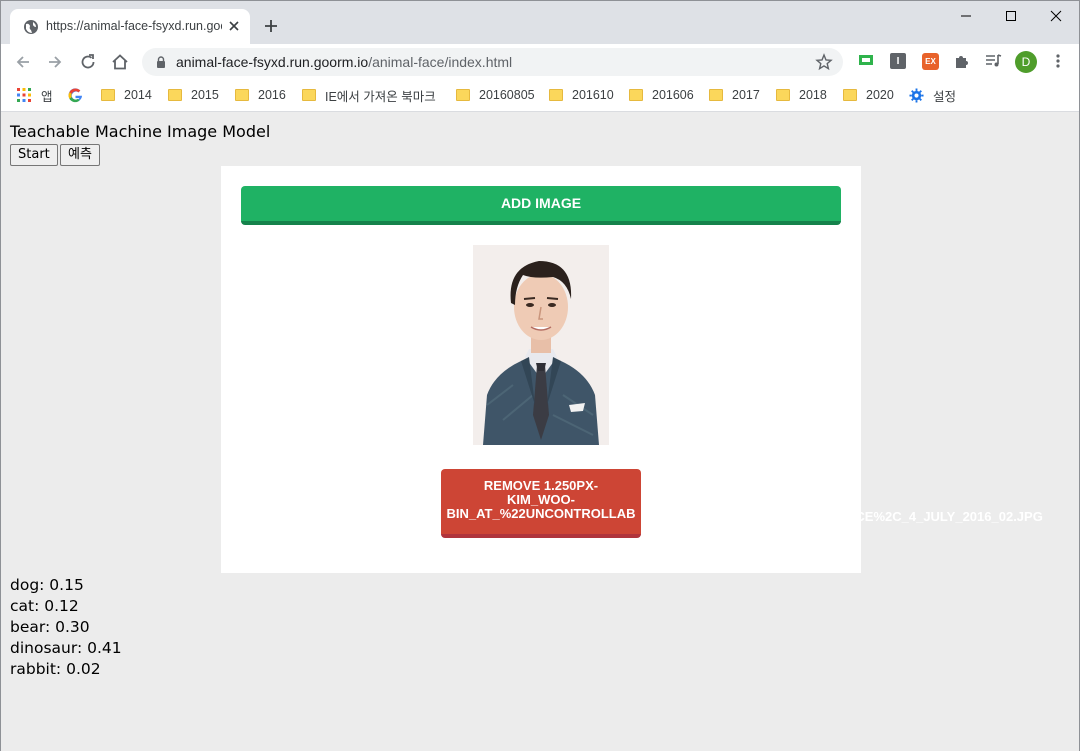 This screenshot has width=1080, height=751. I want to click on url-path: /animal-face/index.html, so click(440, 62).